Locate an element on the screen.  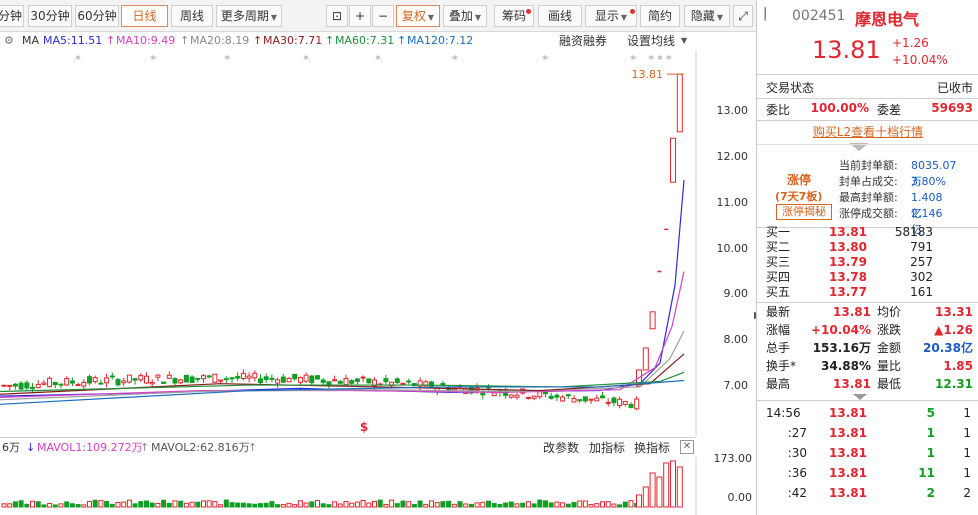
seal-ratio-value: 3.80% is located at coordinates (928, 181).